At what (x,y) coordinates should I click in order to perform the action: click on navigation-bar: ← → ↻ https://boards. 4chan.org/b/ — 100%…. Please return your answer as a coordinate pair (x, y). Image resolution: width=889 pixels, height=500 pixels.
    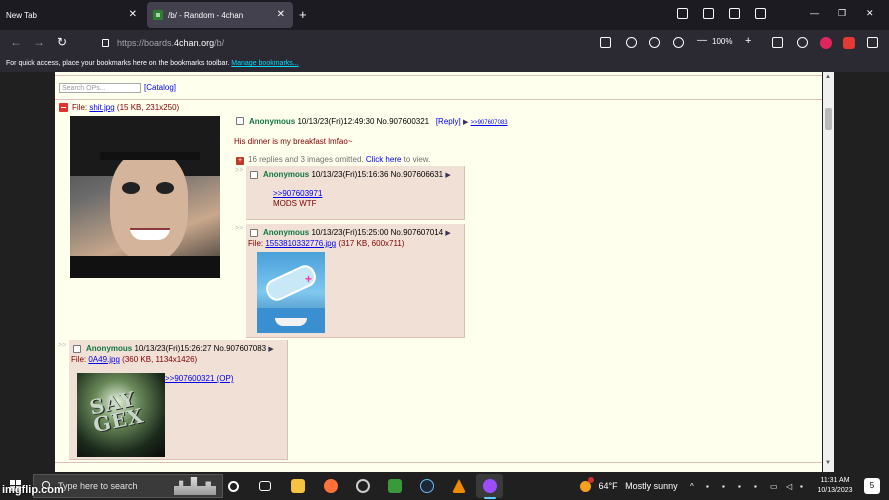
    Looking at the image, I should click on (444, 43).